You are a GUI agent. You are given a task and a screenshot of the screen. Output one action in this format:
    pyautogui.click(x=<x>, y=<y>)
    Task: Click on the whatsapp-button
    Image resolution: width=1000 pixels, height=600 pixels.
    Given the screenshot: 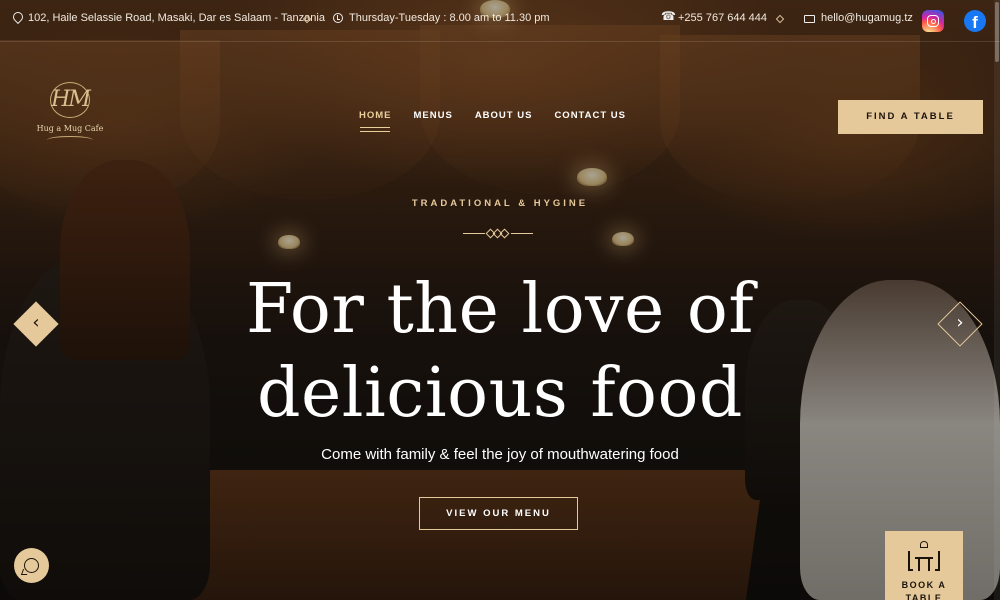 What is the action you would take?
    pyautogui.click(x=31, y=565)
    